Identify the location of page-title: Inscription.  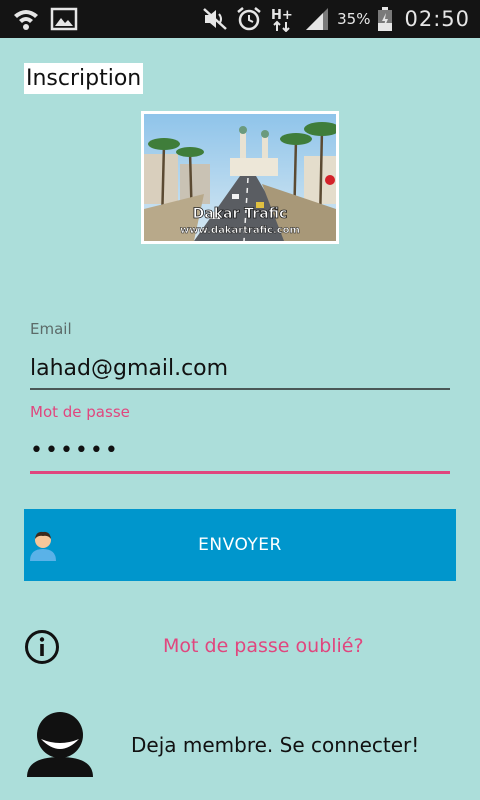
(84, 78).